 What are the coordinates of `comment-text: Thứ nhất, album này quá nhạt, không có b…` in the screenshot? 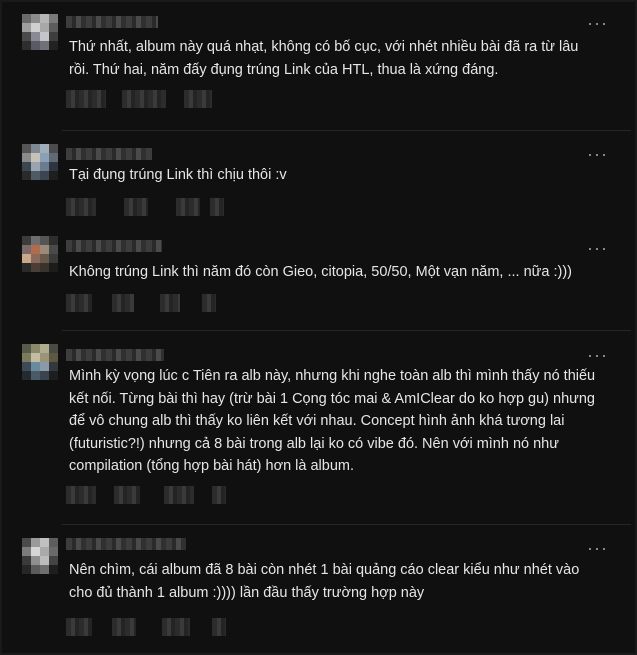 It's located at (324, 58).